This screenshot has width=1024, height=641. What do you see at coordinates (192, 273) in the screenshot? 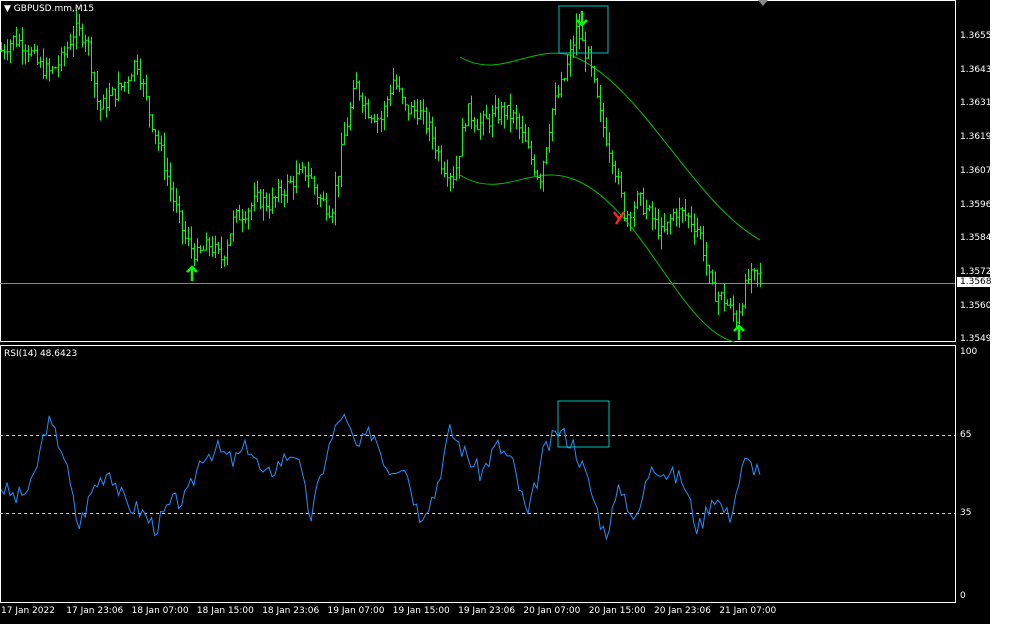
I see `buy-arrow-icon` at bounding box center [192, 273].